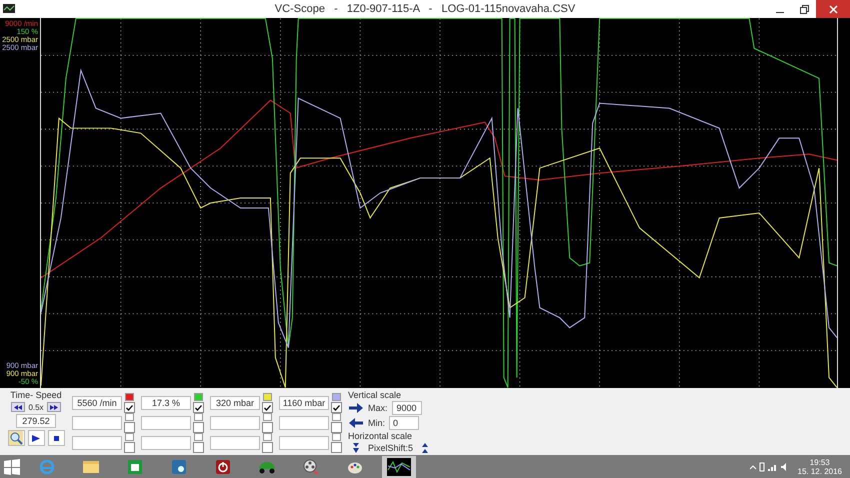  Describe the element at coordinates (36, 395) in the screenshot. I see `time-speed-label: Time- Speed` at that location.